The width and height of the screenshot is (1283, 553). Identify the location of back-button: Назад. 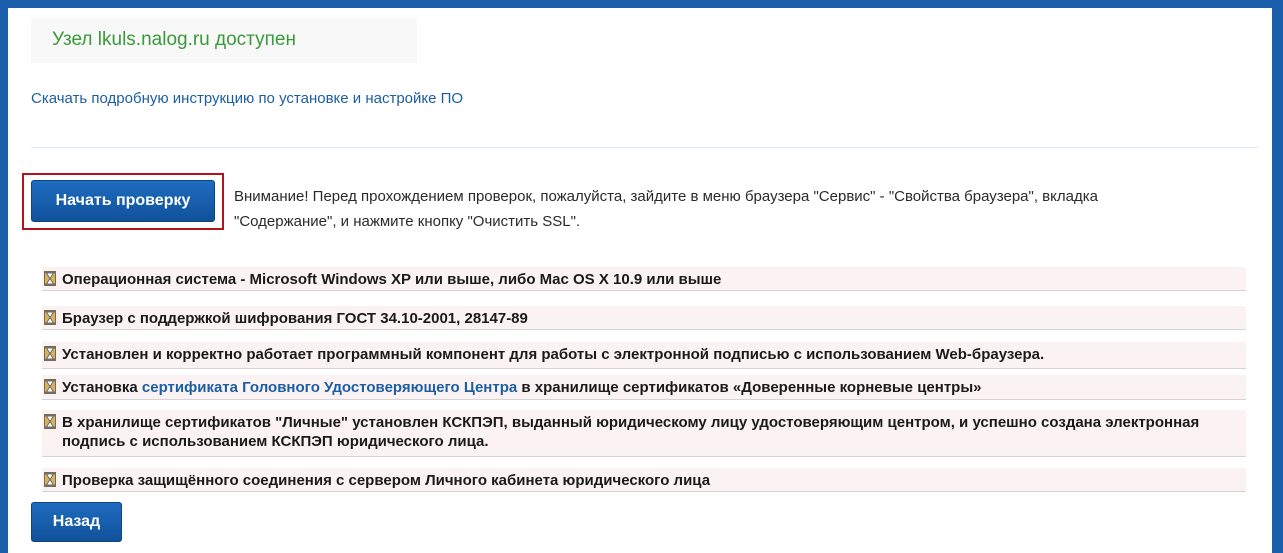
(76, 522).